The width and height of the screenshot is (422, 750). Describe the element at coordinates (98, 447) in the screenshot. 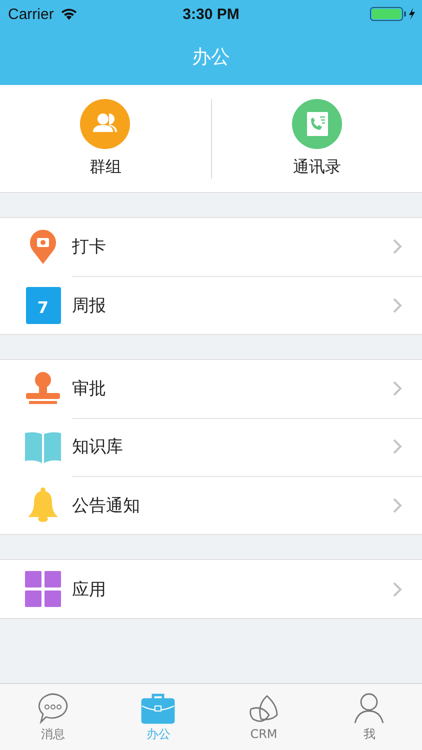

I see `row-label: 知识库` at that location.